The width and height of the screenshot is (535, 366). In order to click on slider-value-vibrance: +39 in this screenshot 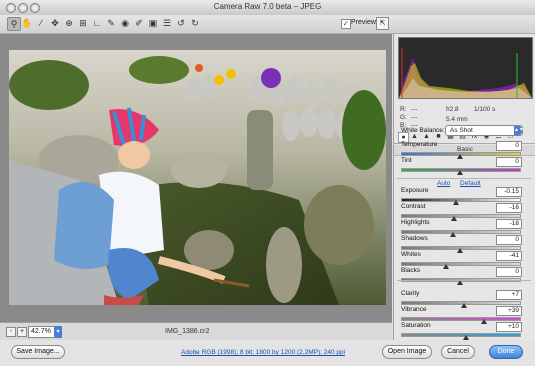, I will do `click(509, 311)`.